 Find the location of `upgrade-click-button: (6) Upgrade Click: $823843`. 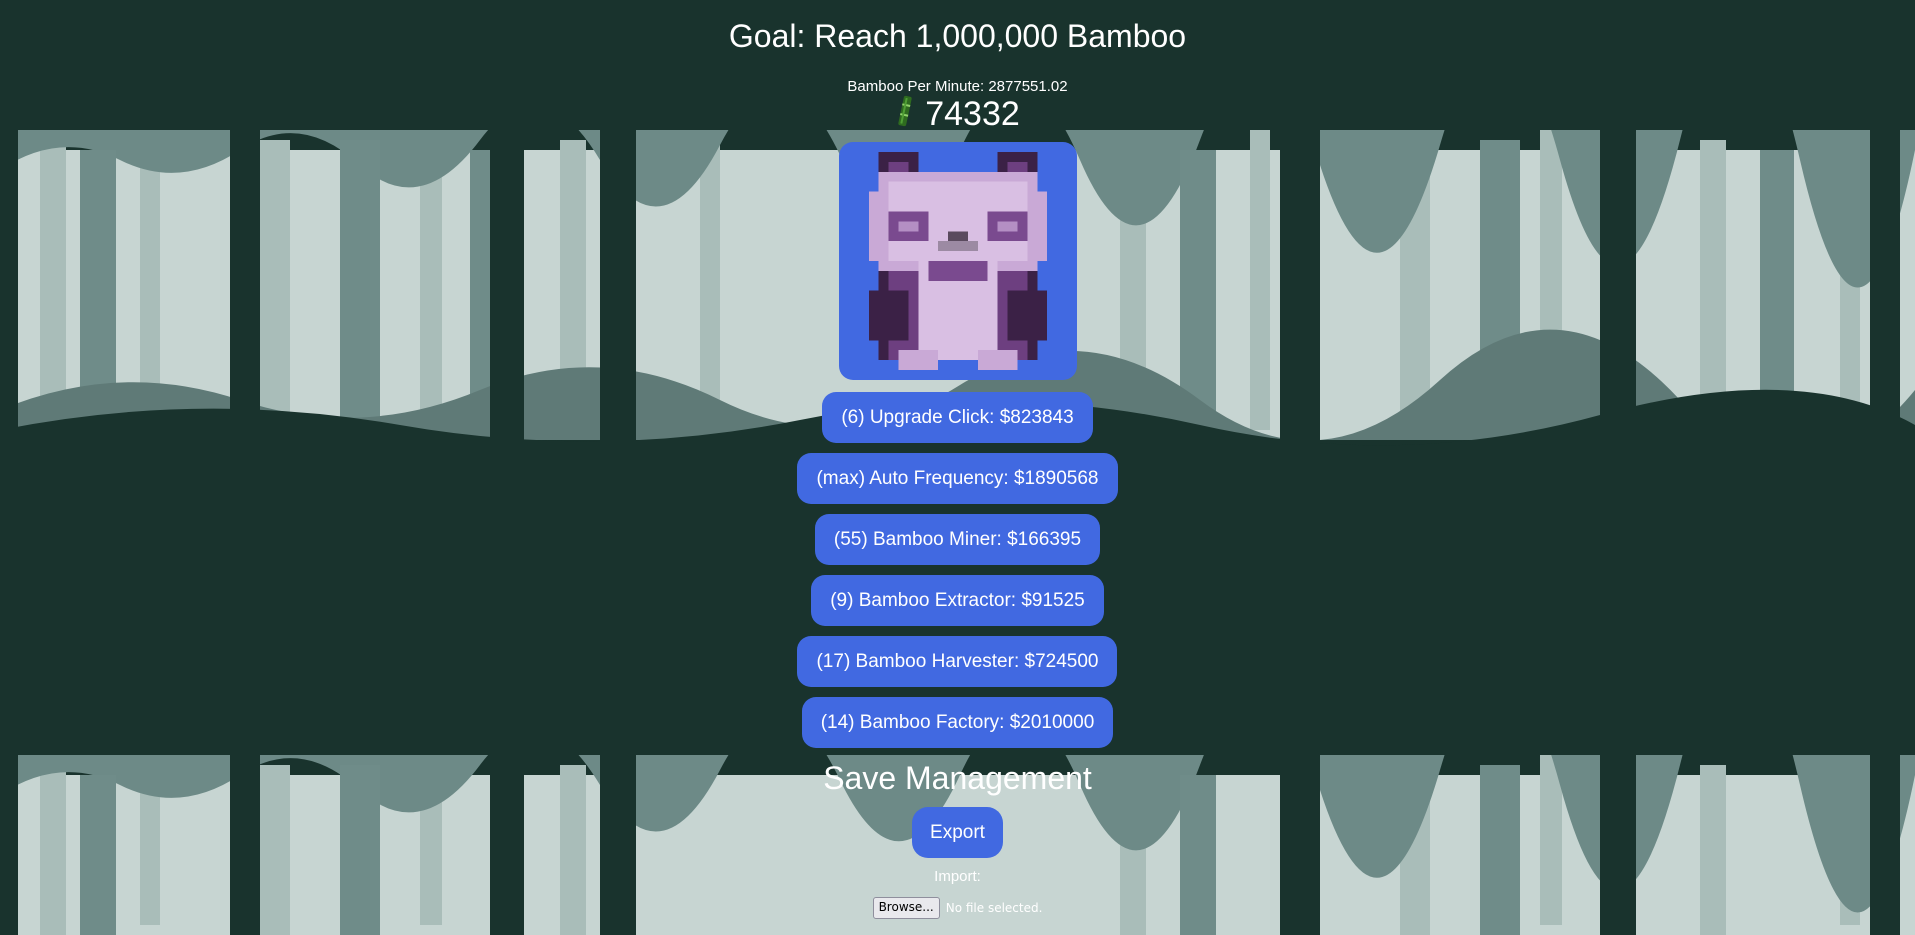

upgrade-click-button: (6) Upgrade Click: $823843 is located at coordinates (957, 417).